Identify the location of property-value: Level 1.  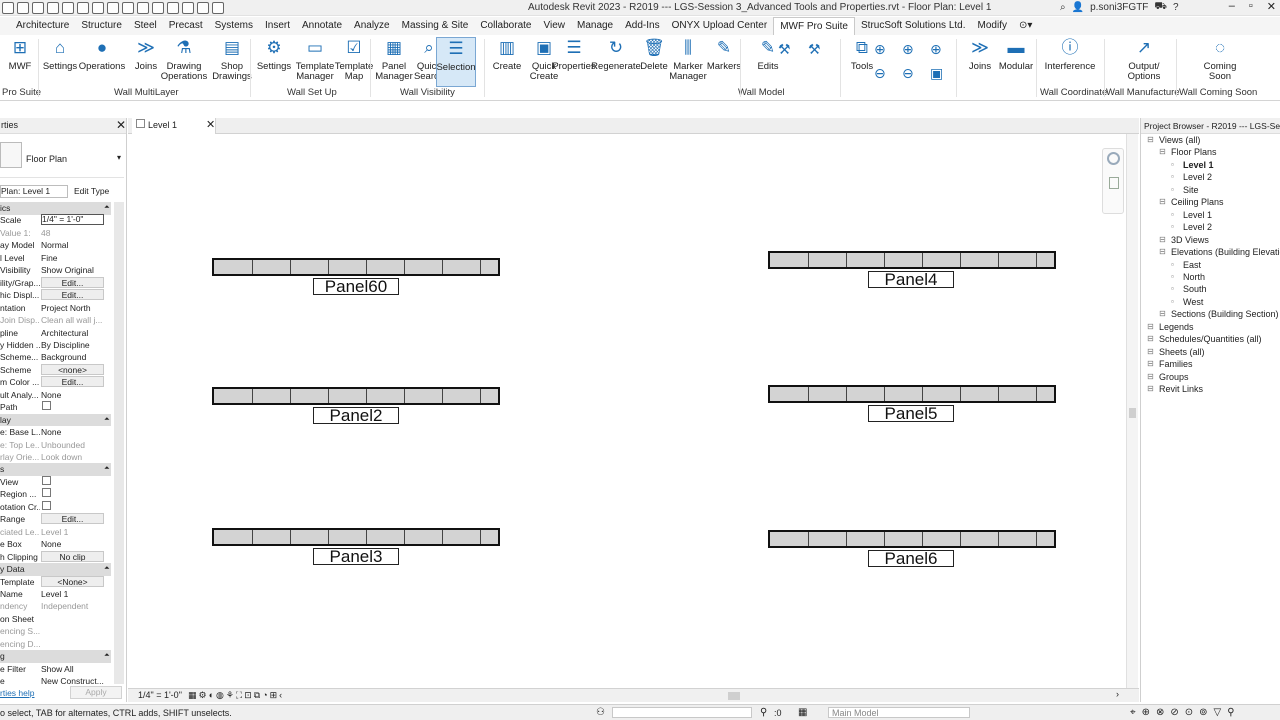
(72, 594).